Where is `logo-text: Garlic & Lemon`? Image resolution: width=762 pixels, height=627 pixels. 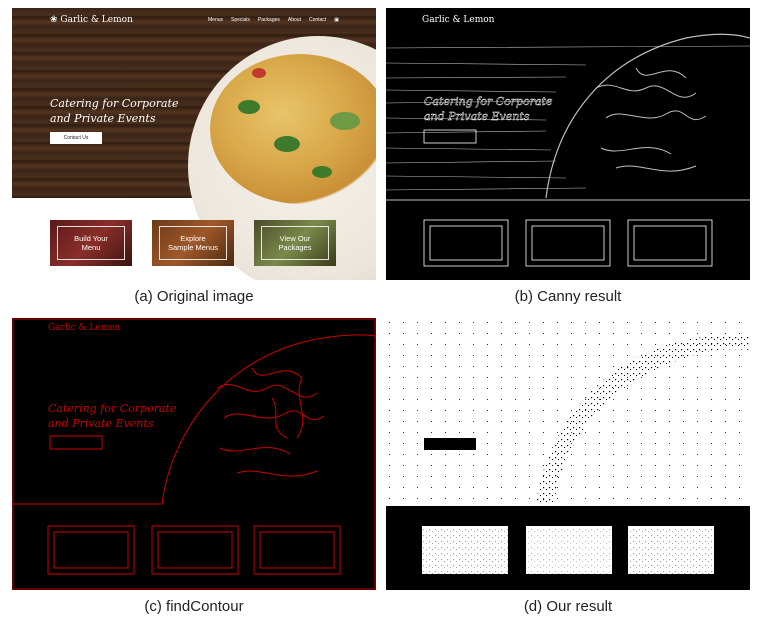
logo-text: Garlic & Lemon is located at coordinates (96, 20).